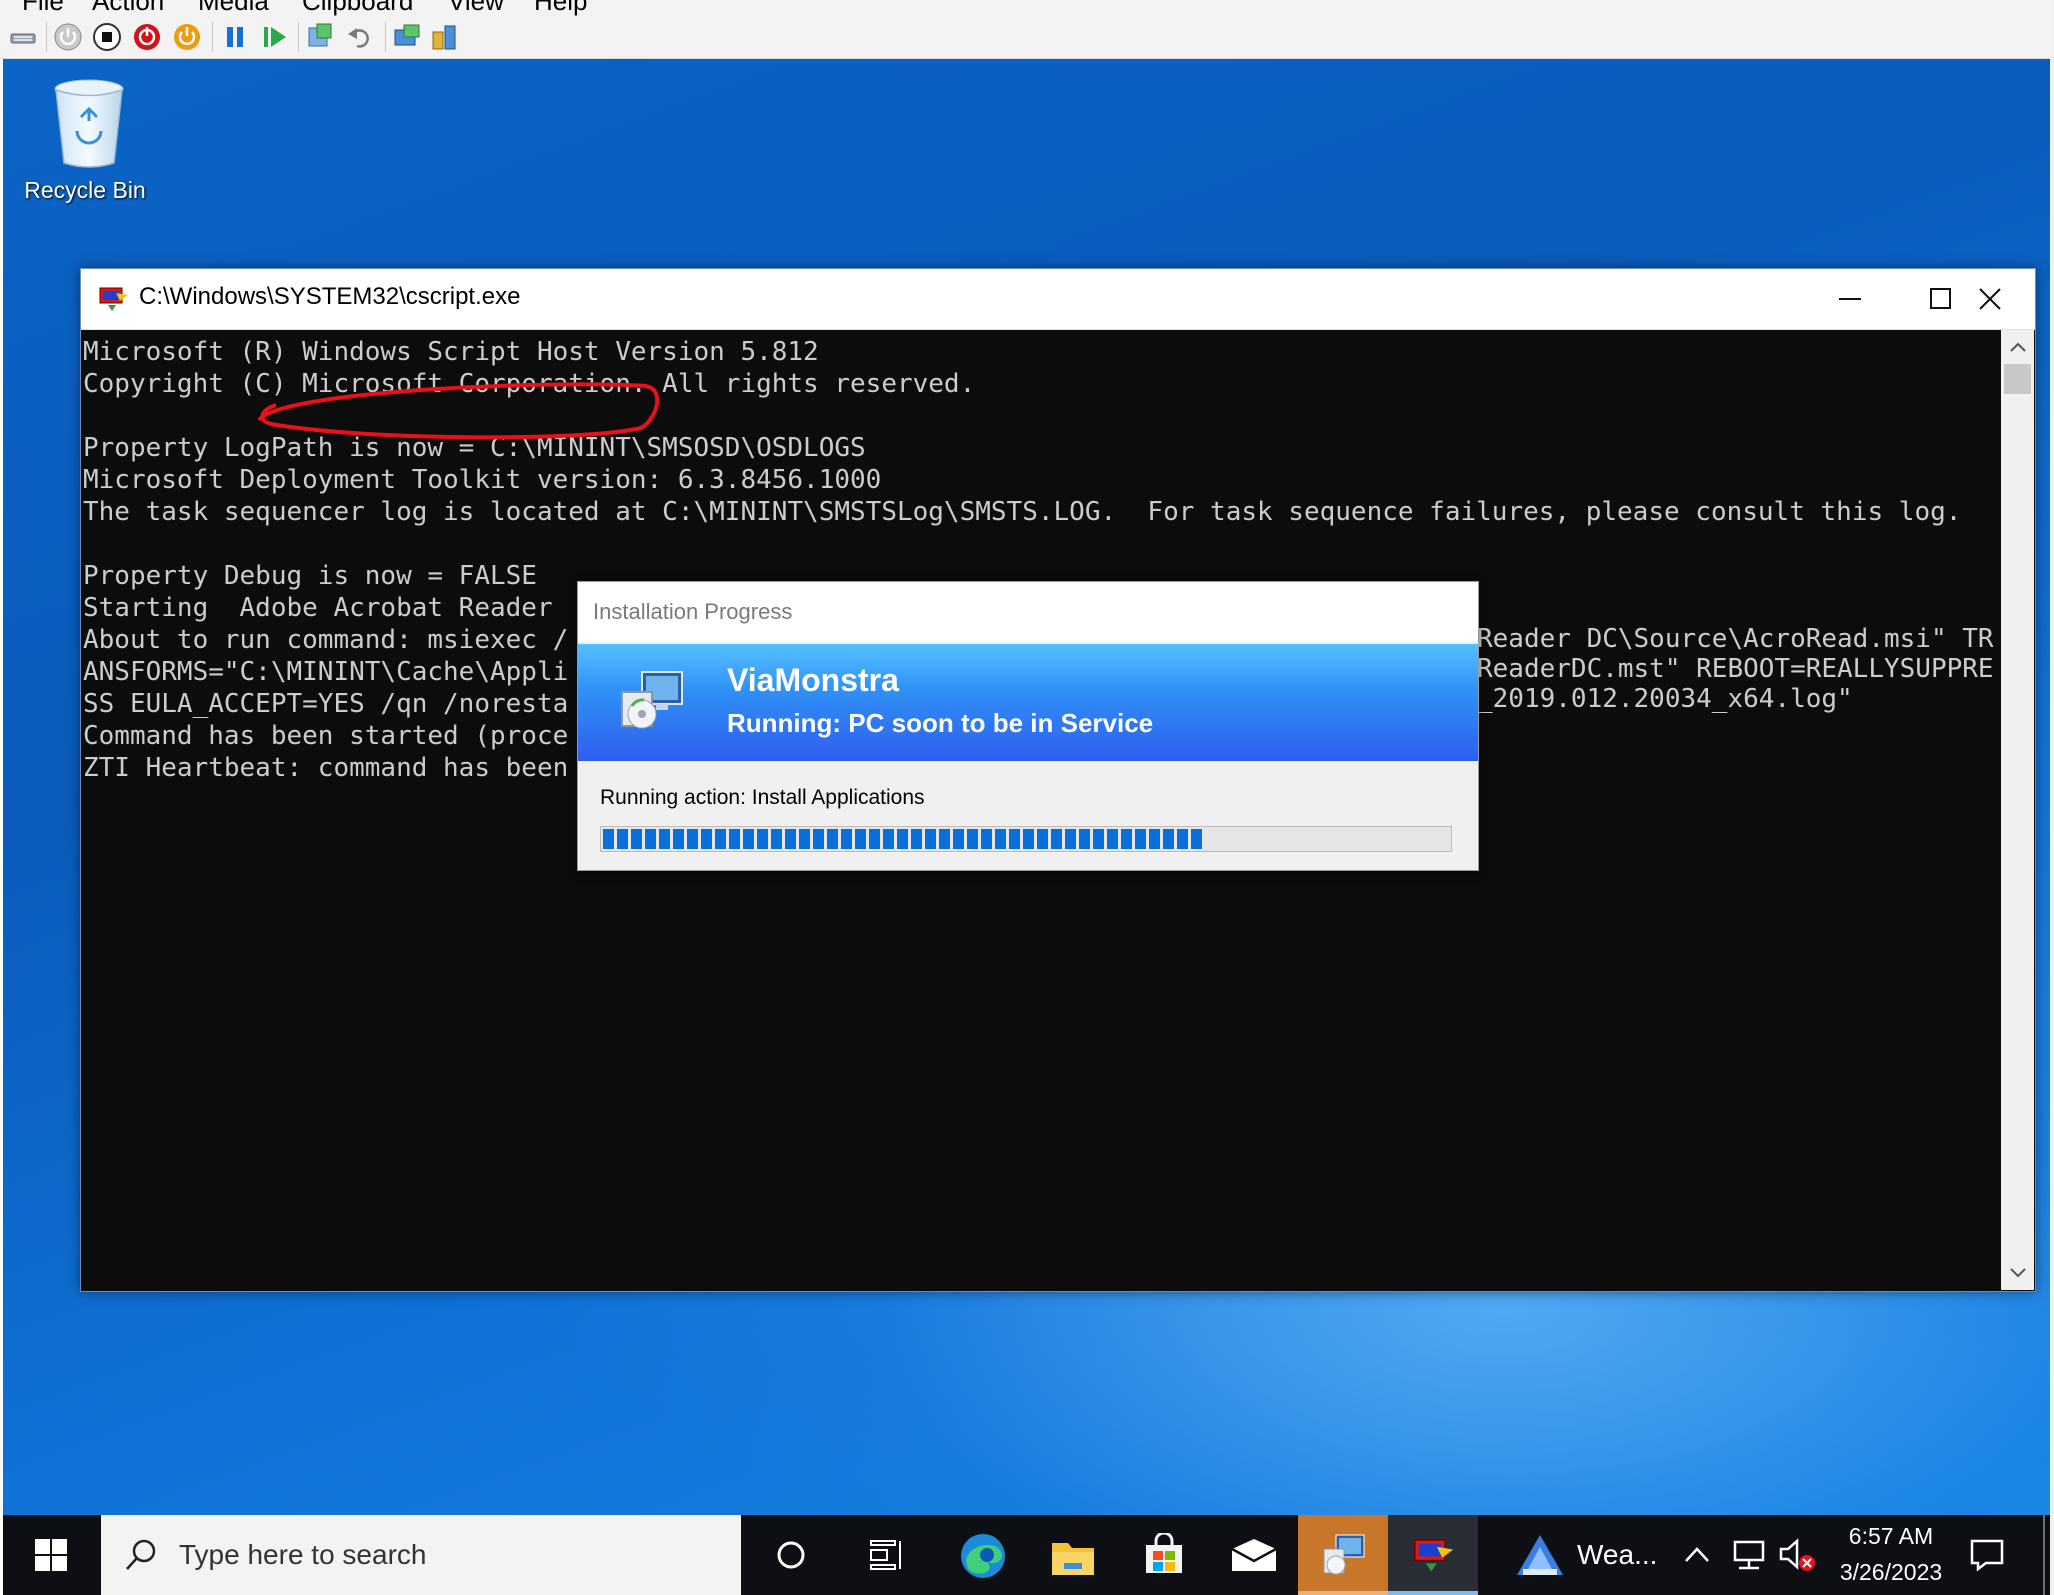  Describe the element at coordinates (1735, 639) in the screenshot. I see `console-line-right: Reader DC\Source\AcroRead.msi" TR` at that location.